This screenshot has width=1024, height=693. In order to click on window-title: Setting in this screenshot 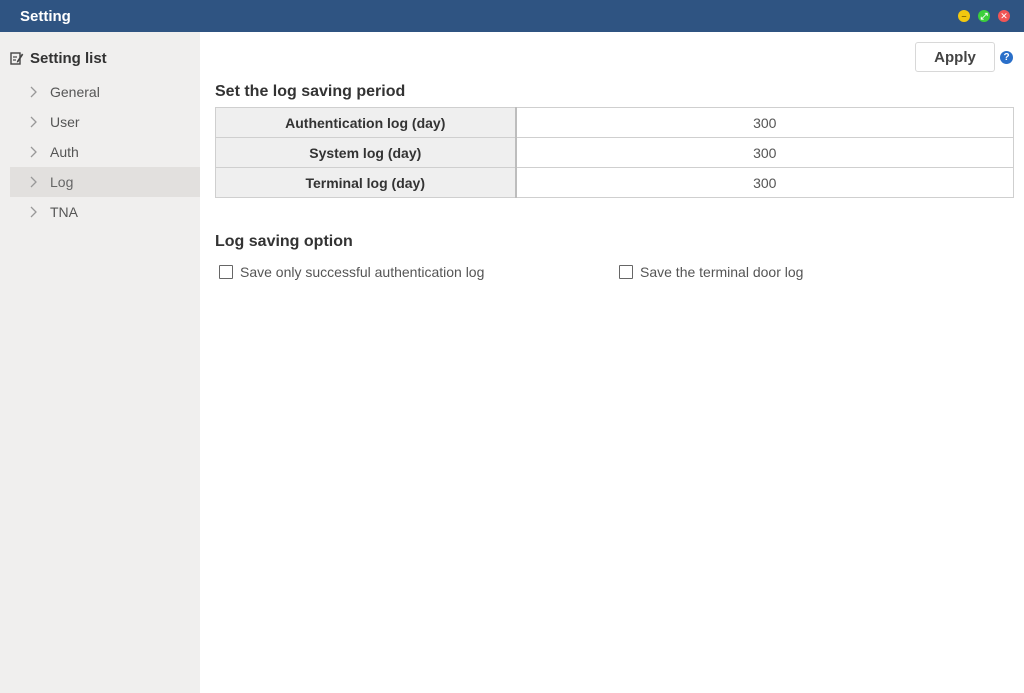, I will do `click(45, 16)`.